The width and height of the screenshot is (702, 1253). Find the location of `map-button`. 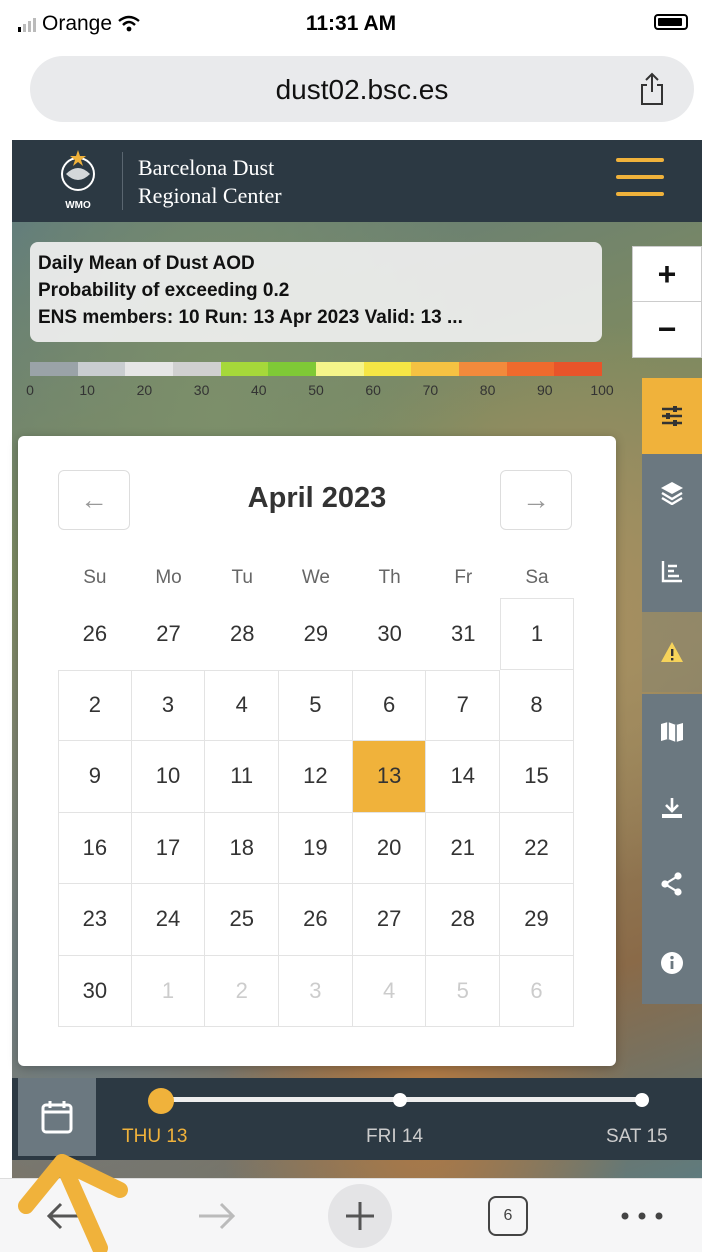

map-button is located at coordinates (672, 732).